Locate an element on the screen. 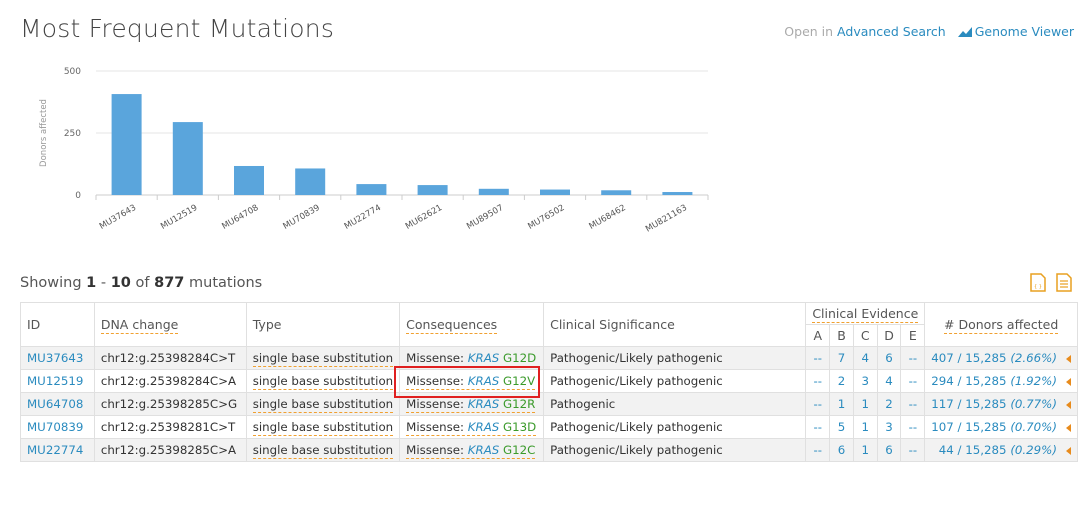 Image resolution: width=1080 pixels, height=509 pixels. range-sep: - is located at coordinates (103, 283).